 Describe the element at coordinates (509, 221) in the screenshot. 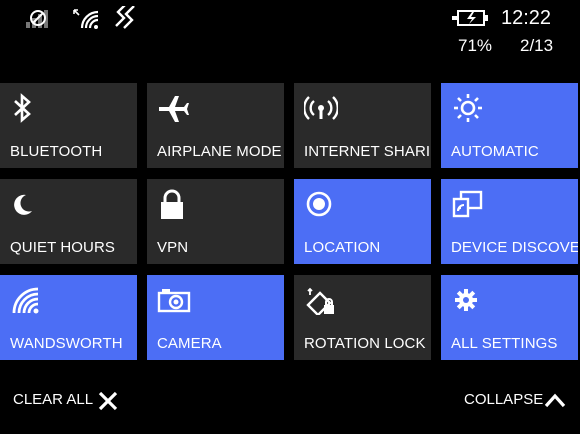

I see `tile-device-discovery: DEVICE DISCOVERY` at that location.